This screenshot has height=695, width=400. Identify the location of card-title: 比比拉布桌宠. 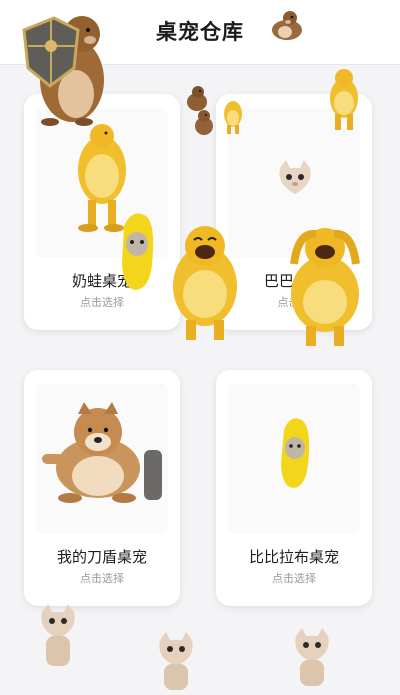
(293, 557).